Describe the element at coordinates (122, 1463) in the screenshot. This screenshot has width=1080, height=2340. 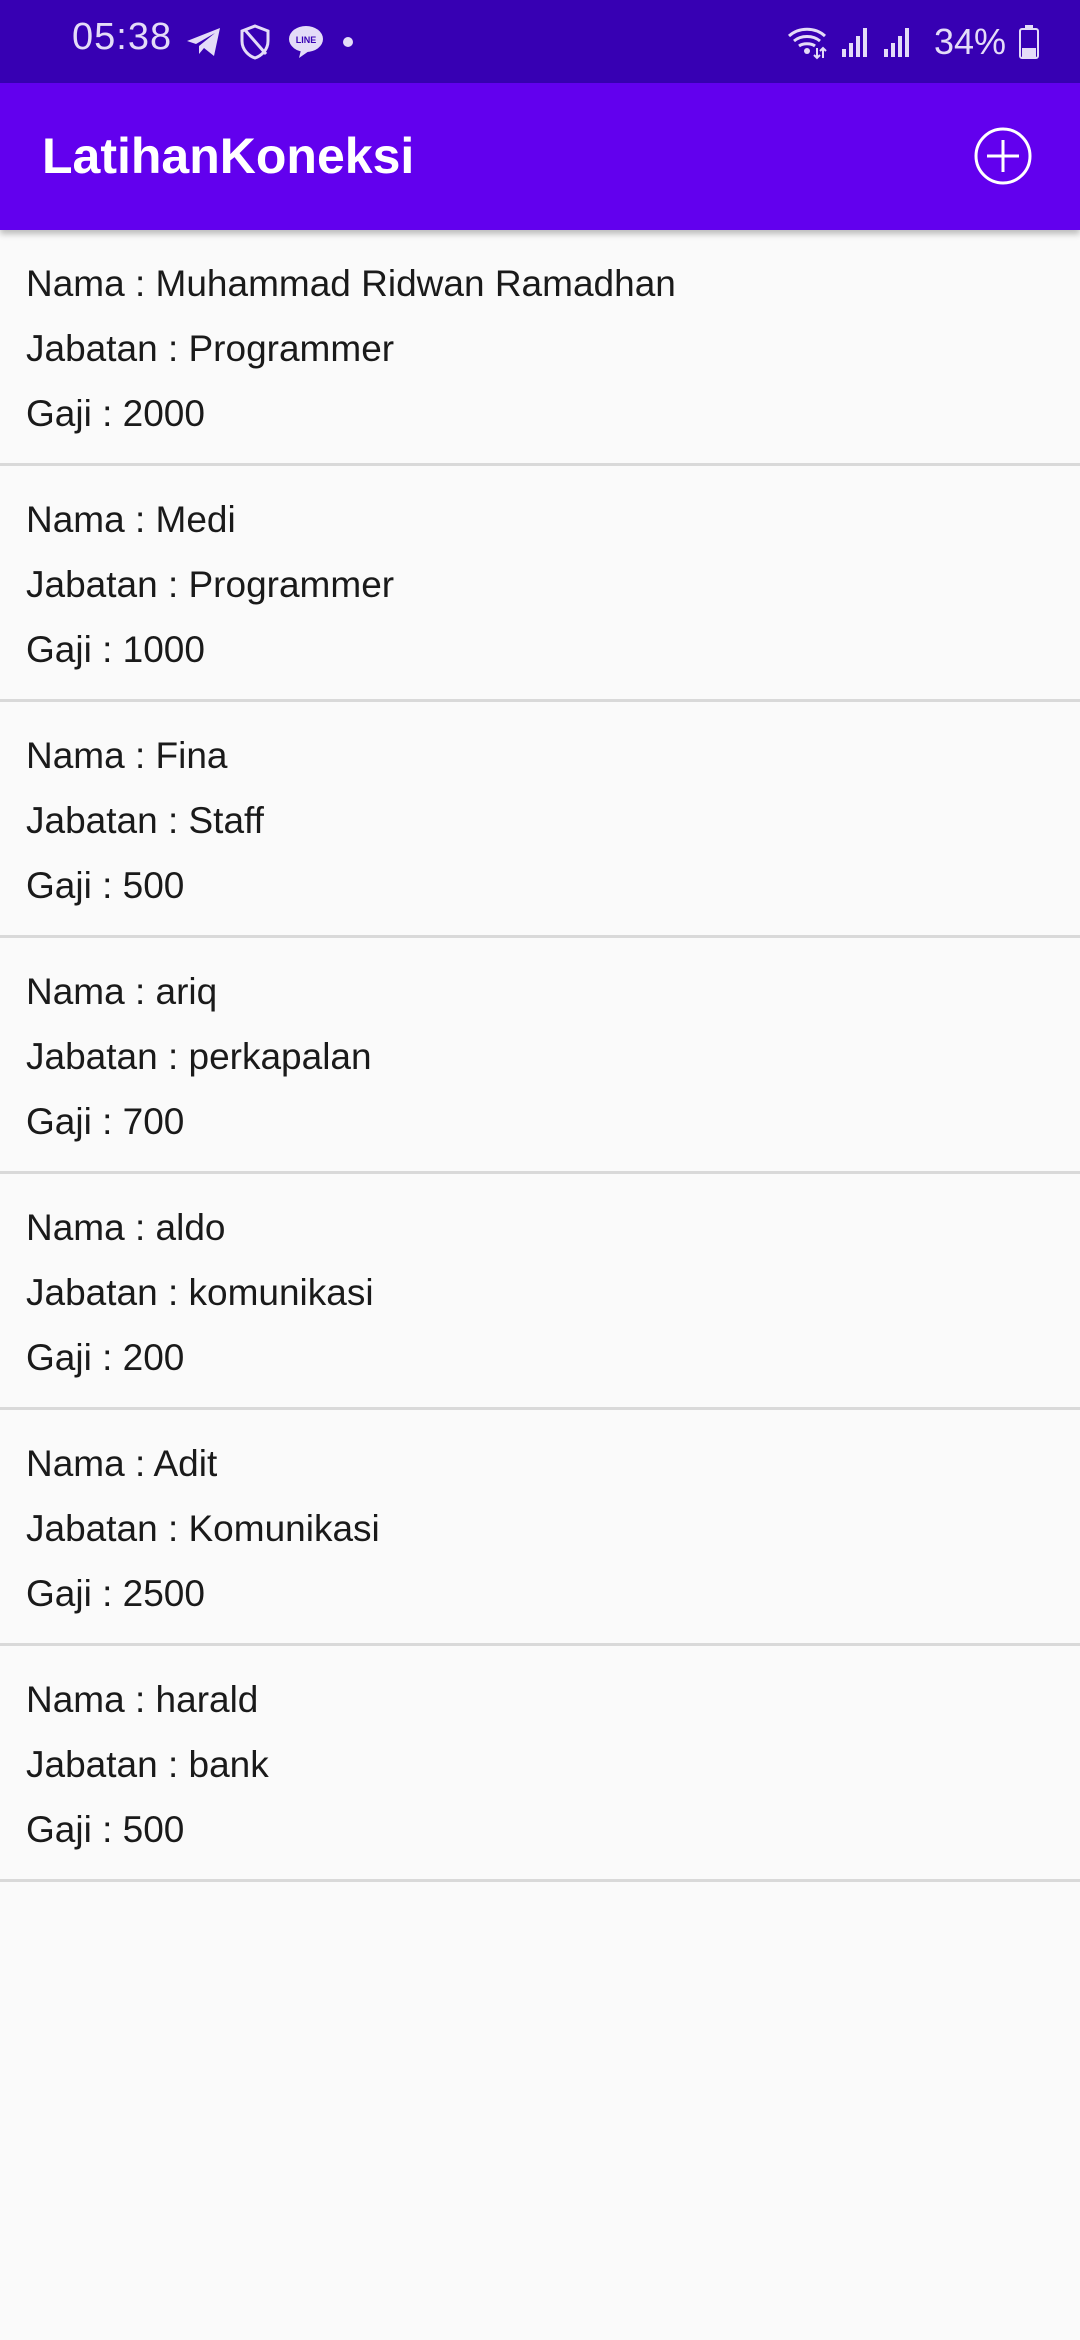
I see `employee-nama: Nama : Adit` at that location.